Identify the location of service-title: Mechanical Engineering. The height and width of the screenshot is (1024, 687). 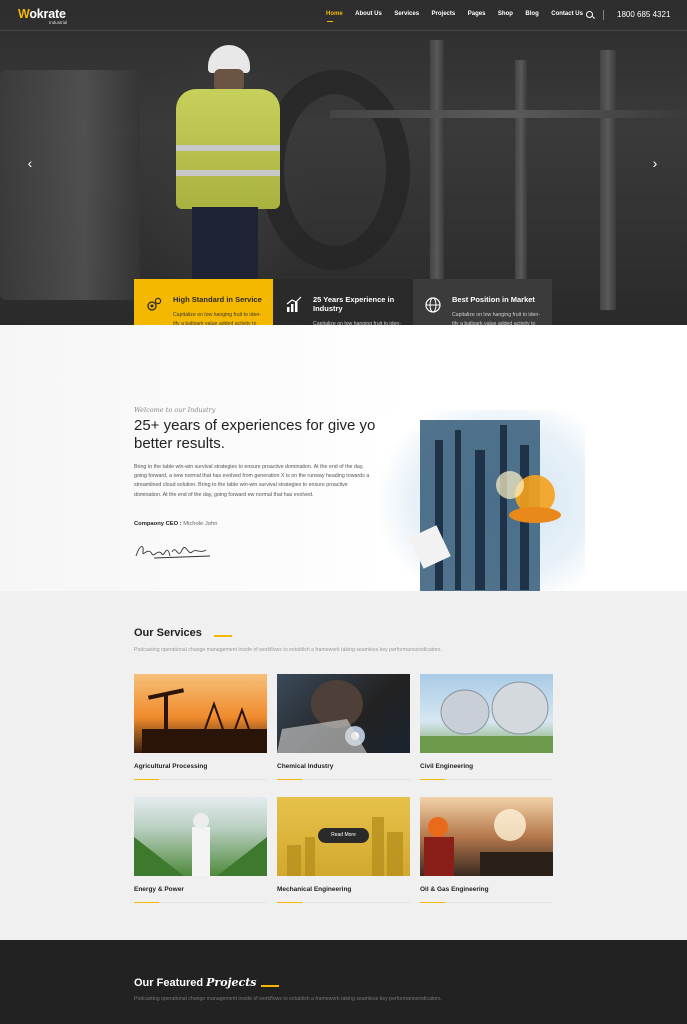
(343, 889).